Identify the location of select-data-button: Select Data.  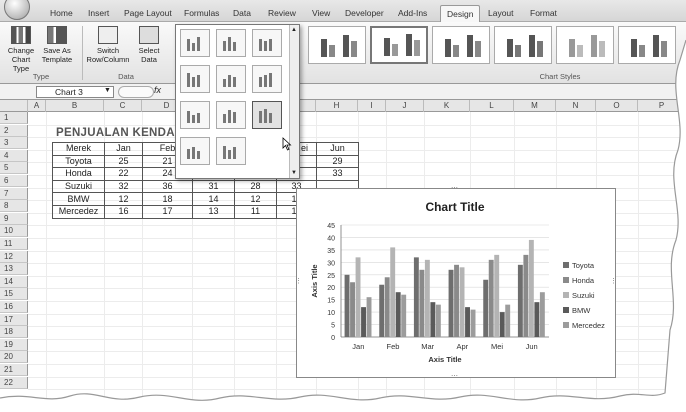
(149, 45).